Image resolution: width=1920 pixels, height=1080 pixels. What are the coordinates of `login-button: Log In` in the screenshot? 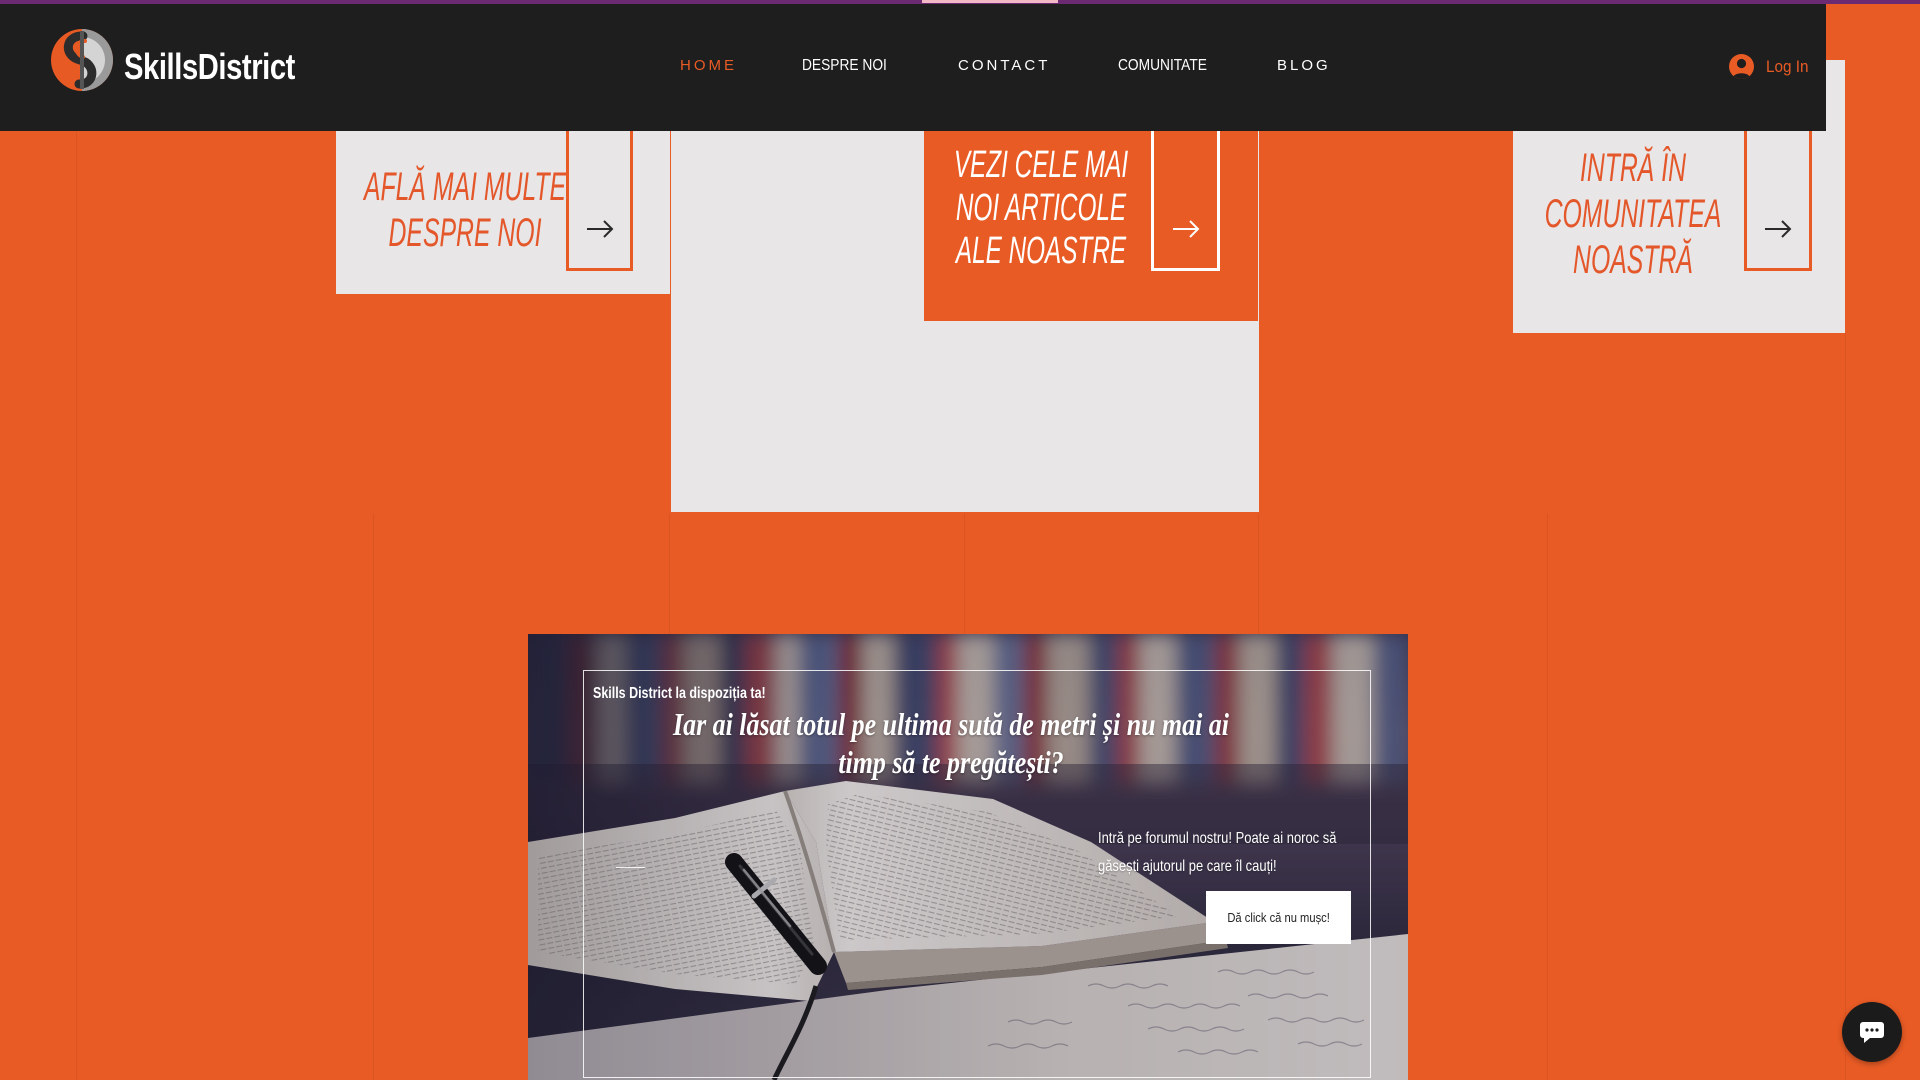 It's located at (1774, 68).